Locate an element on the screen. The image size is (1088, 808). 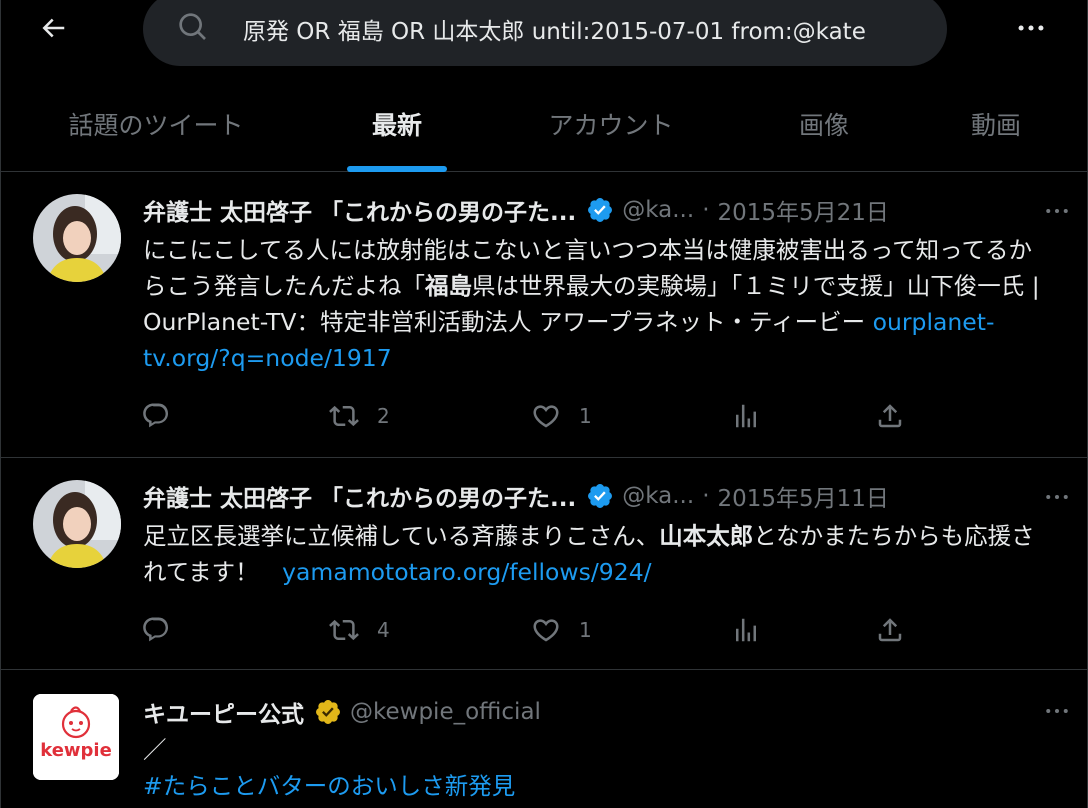
tab-people: アカウント is located at coordinates (611, 126).